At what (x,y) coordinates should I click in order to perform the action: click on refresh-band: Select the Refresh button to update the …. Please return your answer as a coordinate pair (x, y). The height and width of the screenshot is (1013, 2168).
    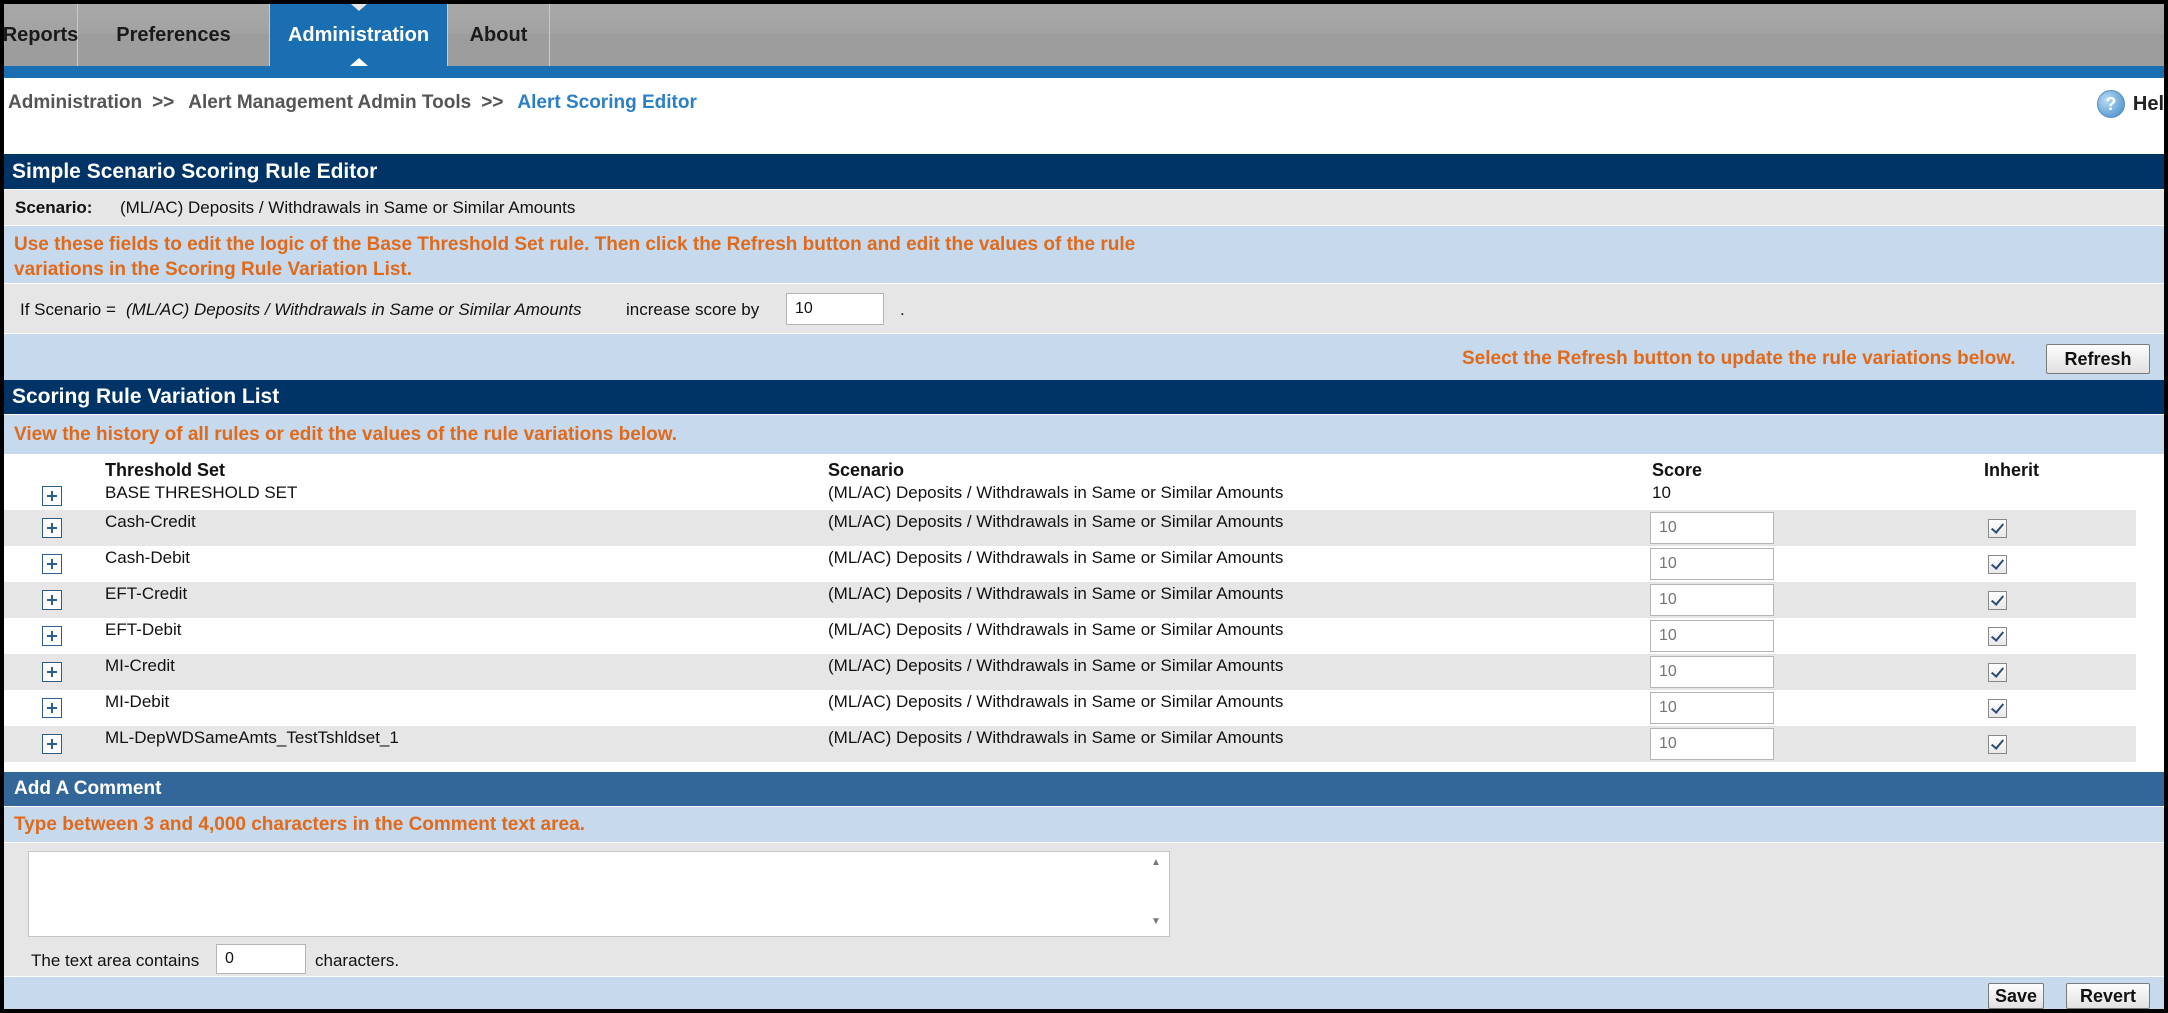
    Looking at the image, I should click on (1084, 356).